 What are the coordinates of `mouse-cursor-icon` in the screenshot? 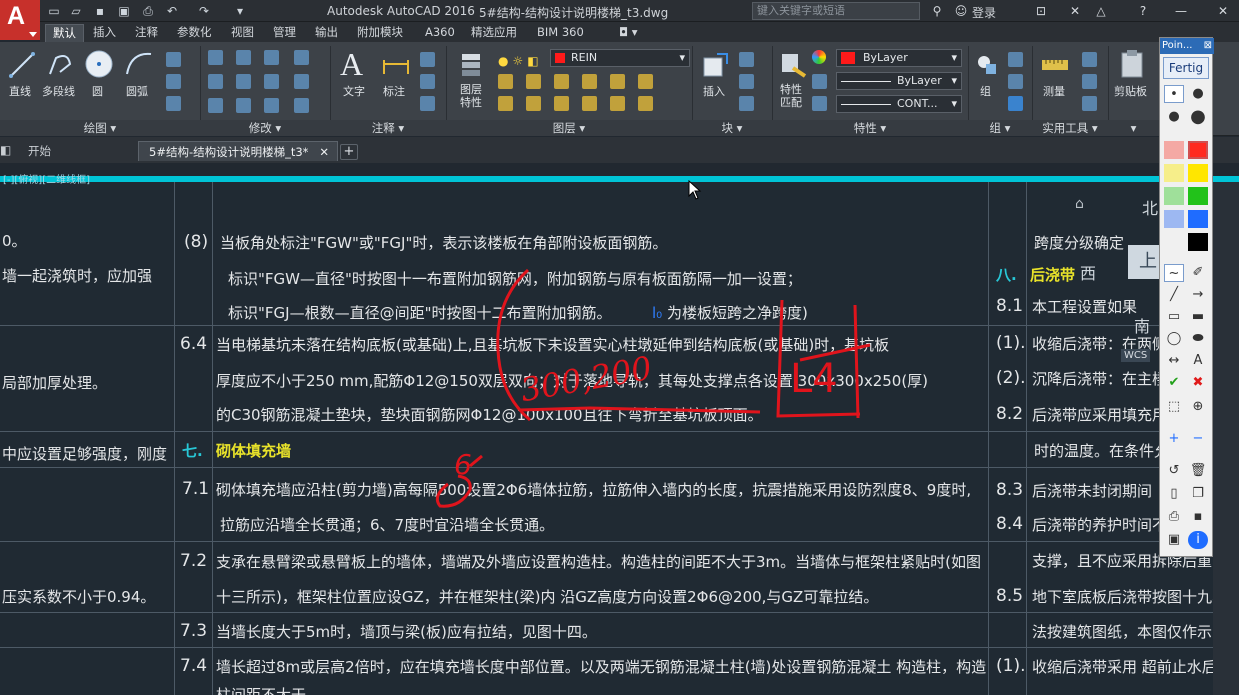 It's located at (695, 190).